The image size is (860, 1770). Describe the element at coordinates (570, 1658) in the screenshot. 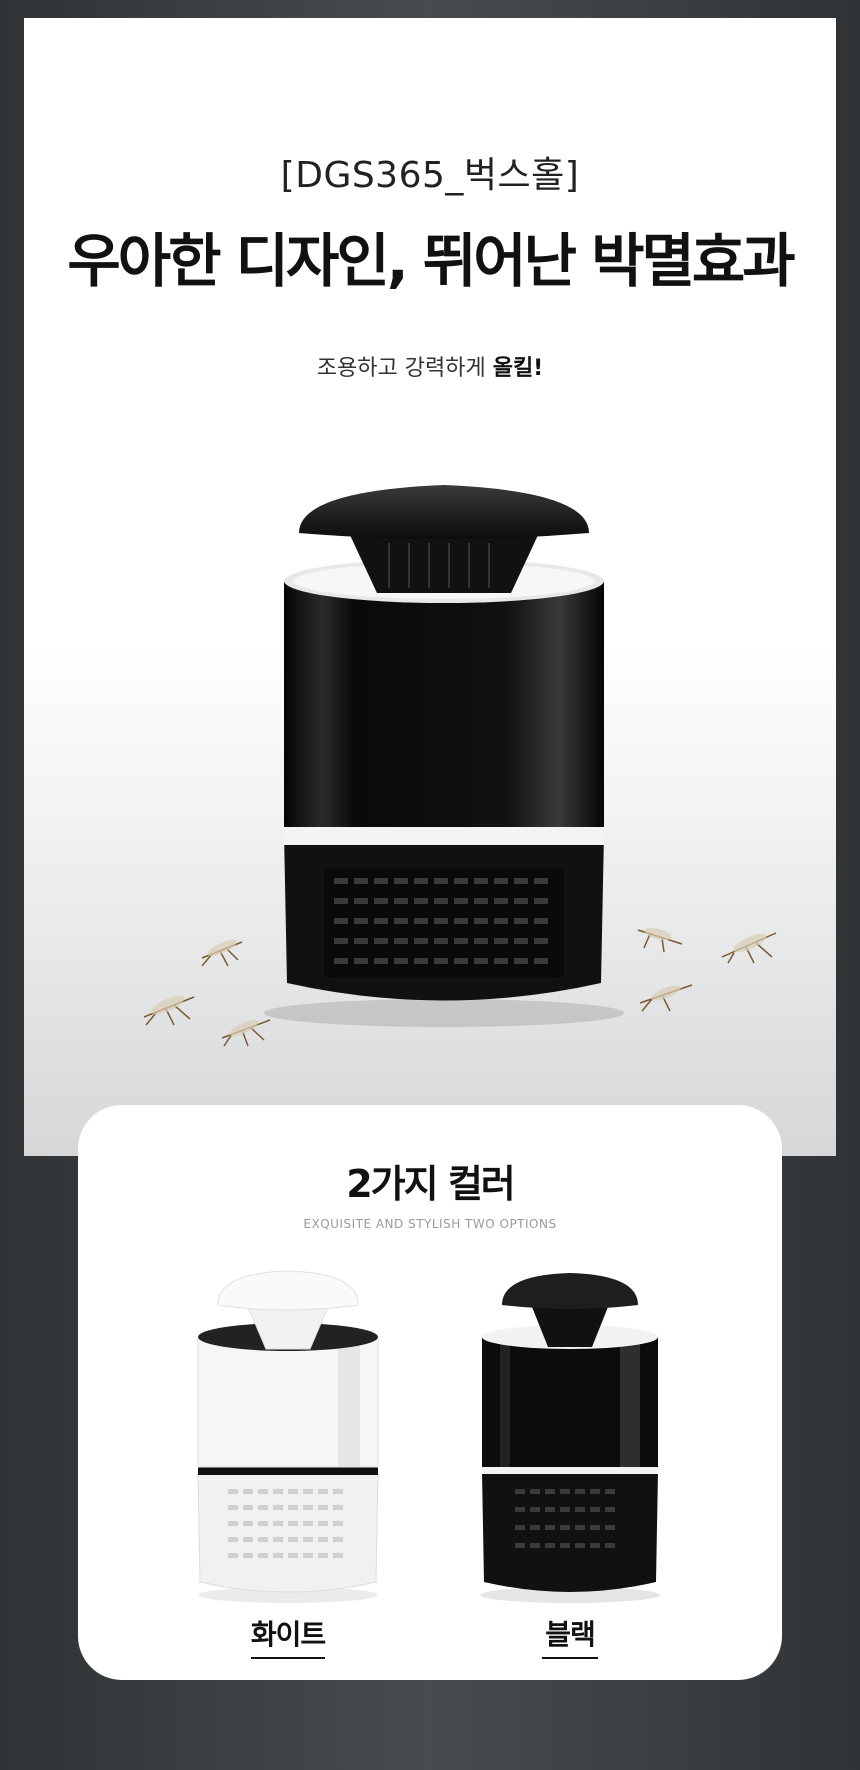

I see `option-black-underline` at that location.